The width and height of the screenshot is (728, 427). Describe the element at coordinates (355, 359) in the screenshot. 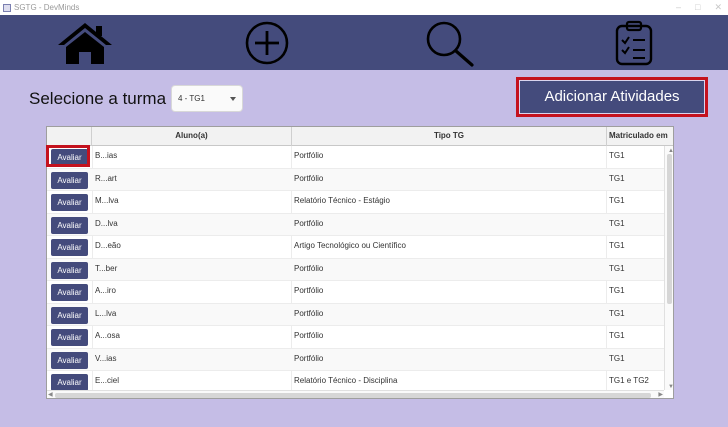

I see `table-row: Avaliar V...ias Portfólio TG1` at that location.